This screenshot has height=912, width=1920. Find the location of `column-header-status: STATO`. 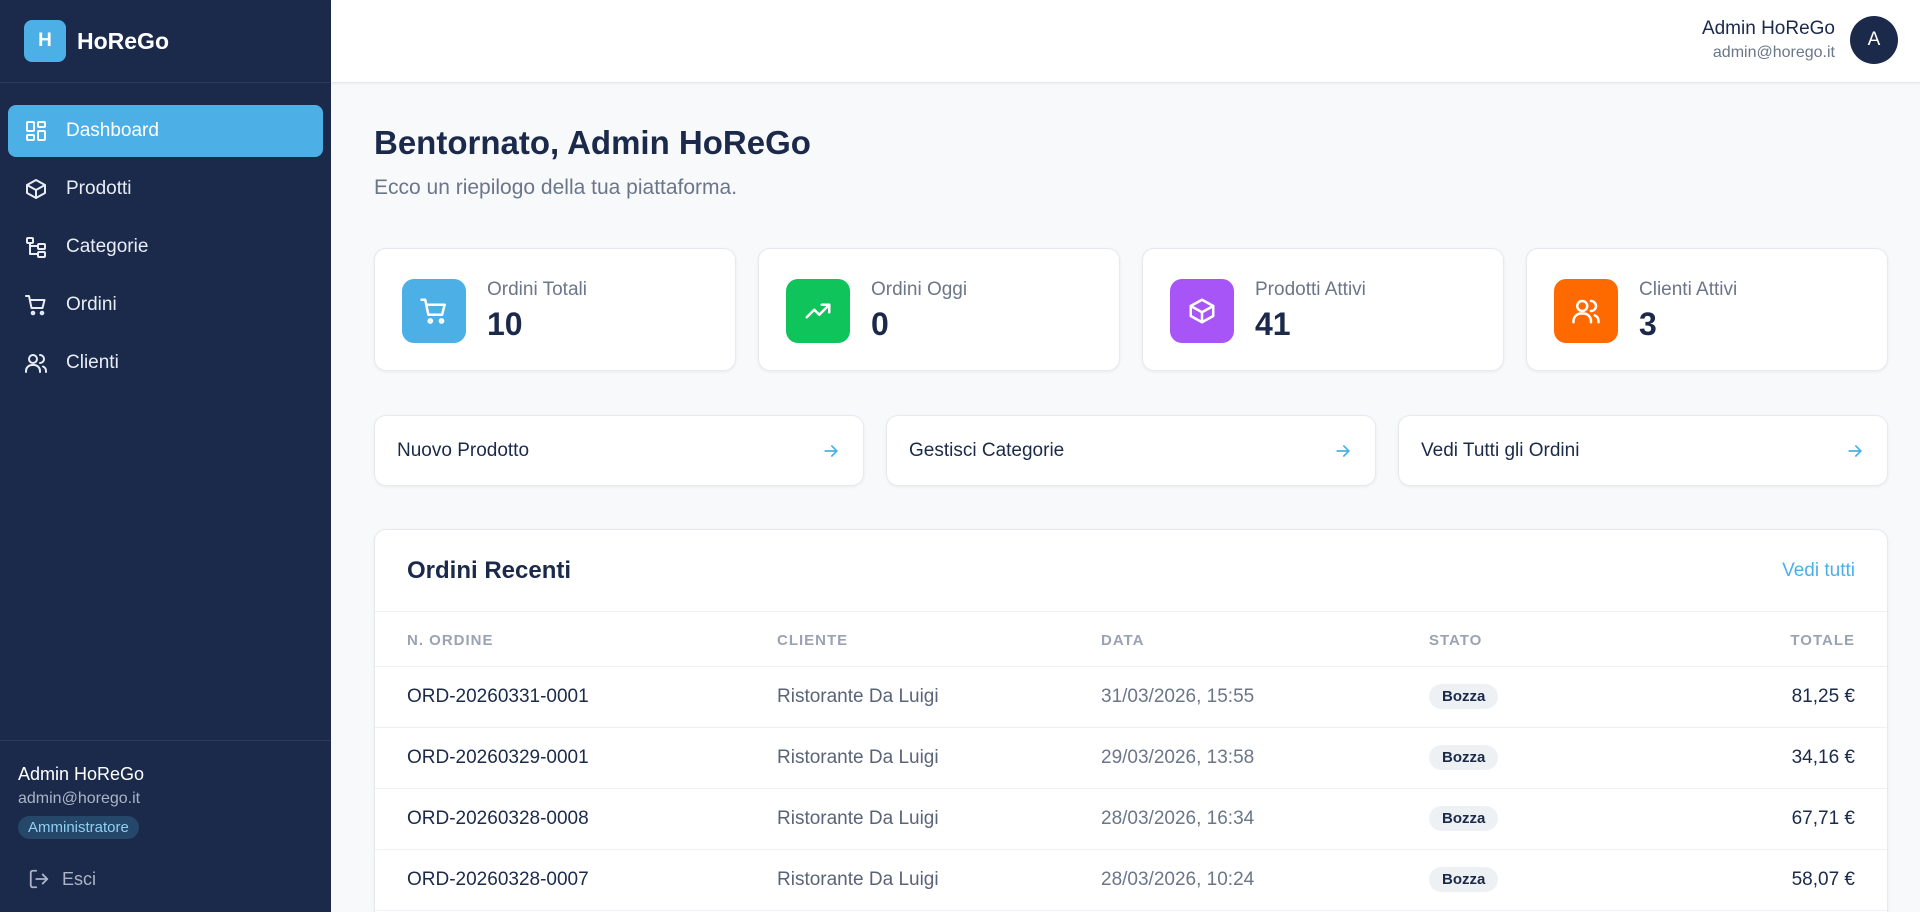

column-header-status: STATO is located at coordinates (1456, 640).